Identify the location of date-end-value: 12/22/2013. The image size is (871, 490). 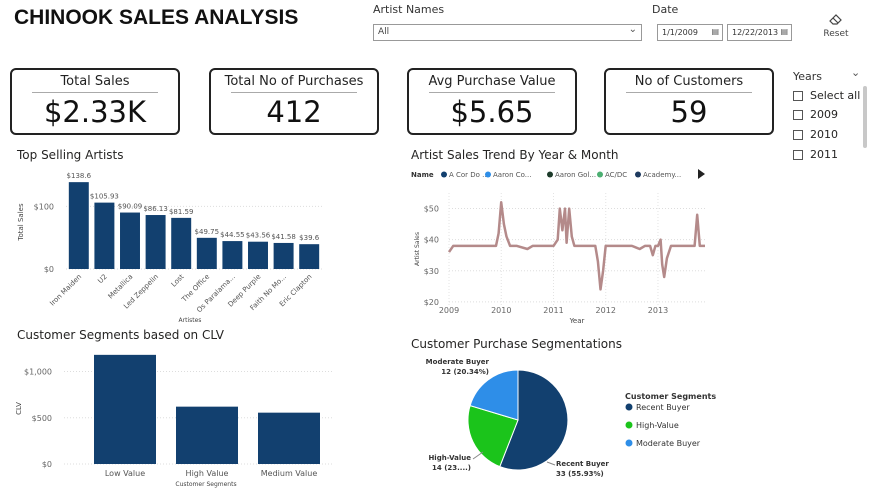
(755, 32).